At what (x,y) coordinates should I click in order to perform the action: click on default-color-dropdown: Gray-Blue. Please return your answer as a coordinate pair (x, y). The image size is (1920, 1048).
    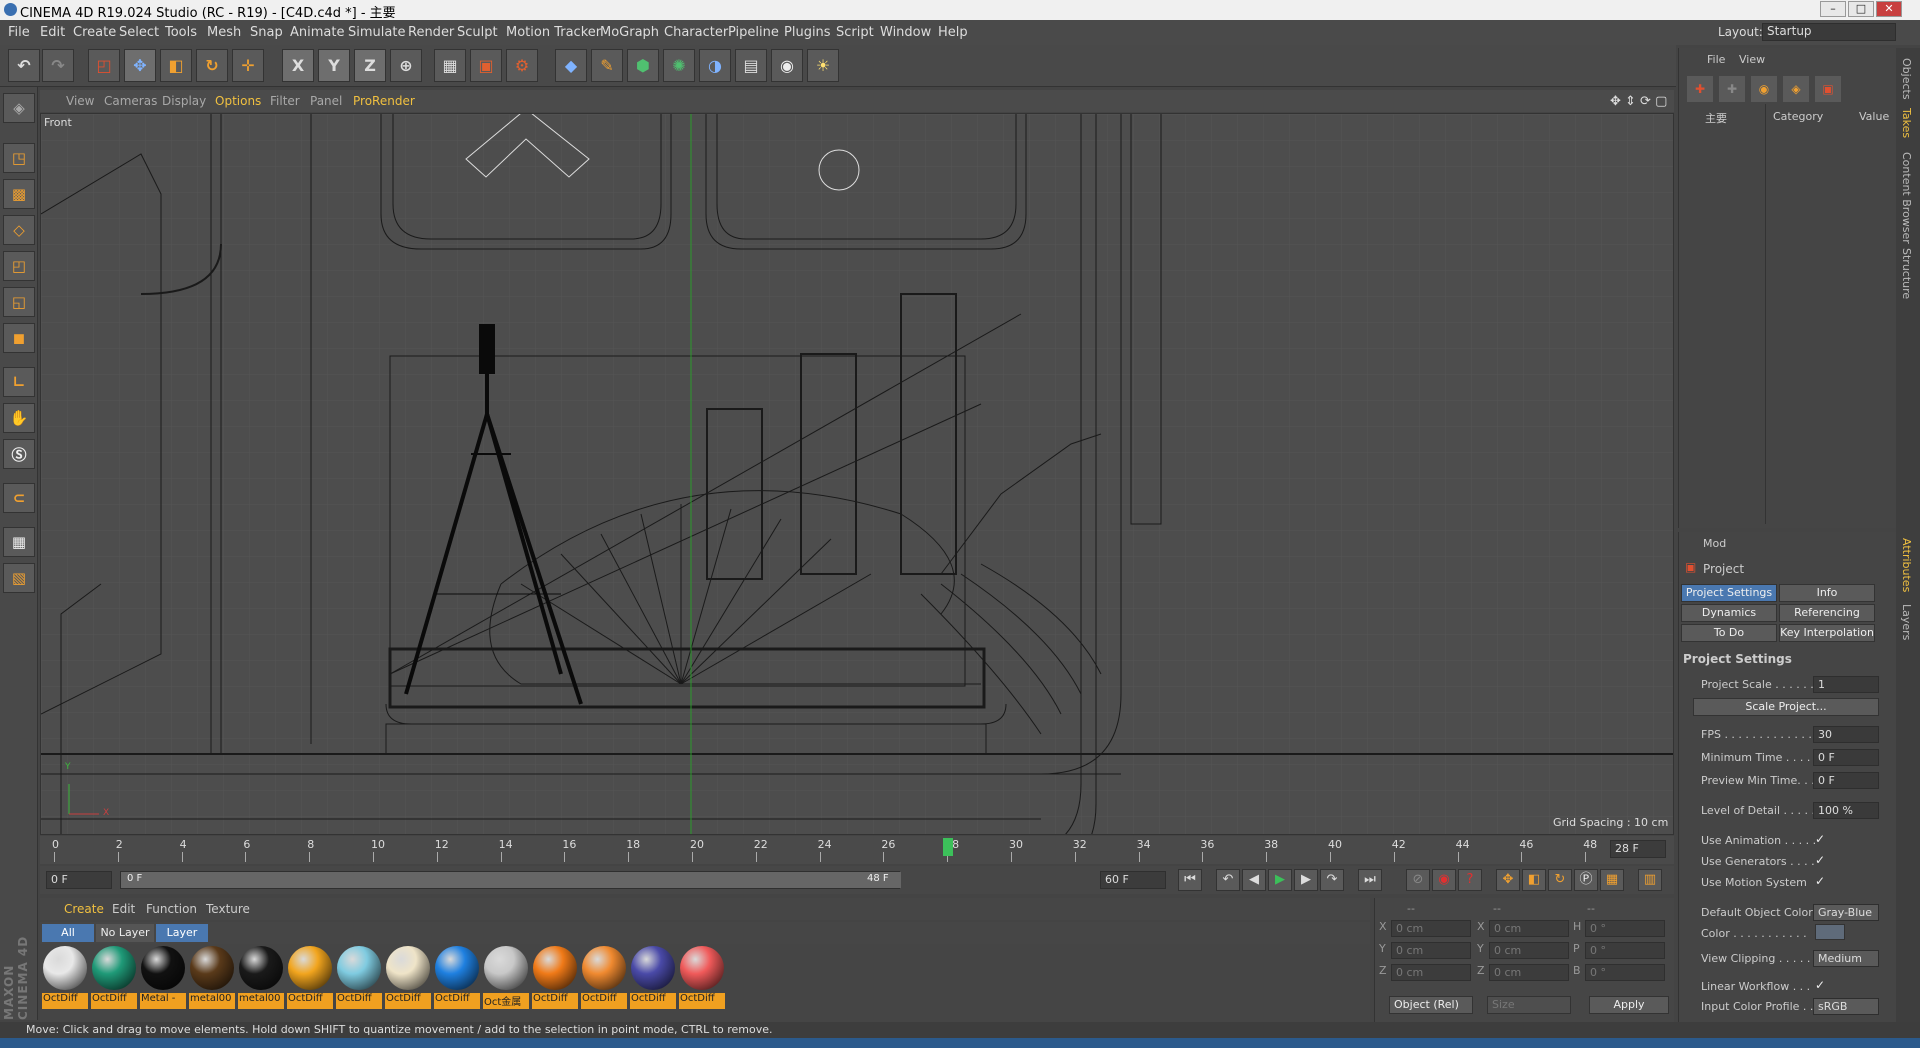
    Looking at the image, I should click on (1846, 912).